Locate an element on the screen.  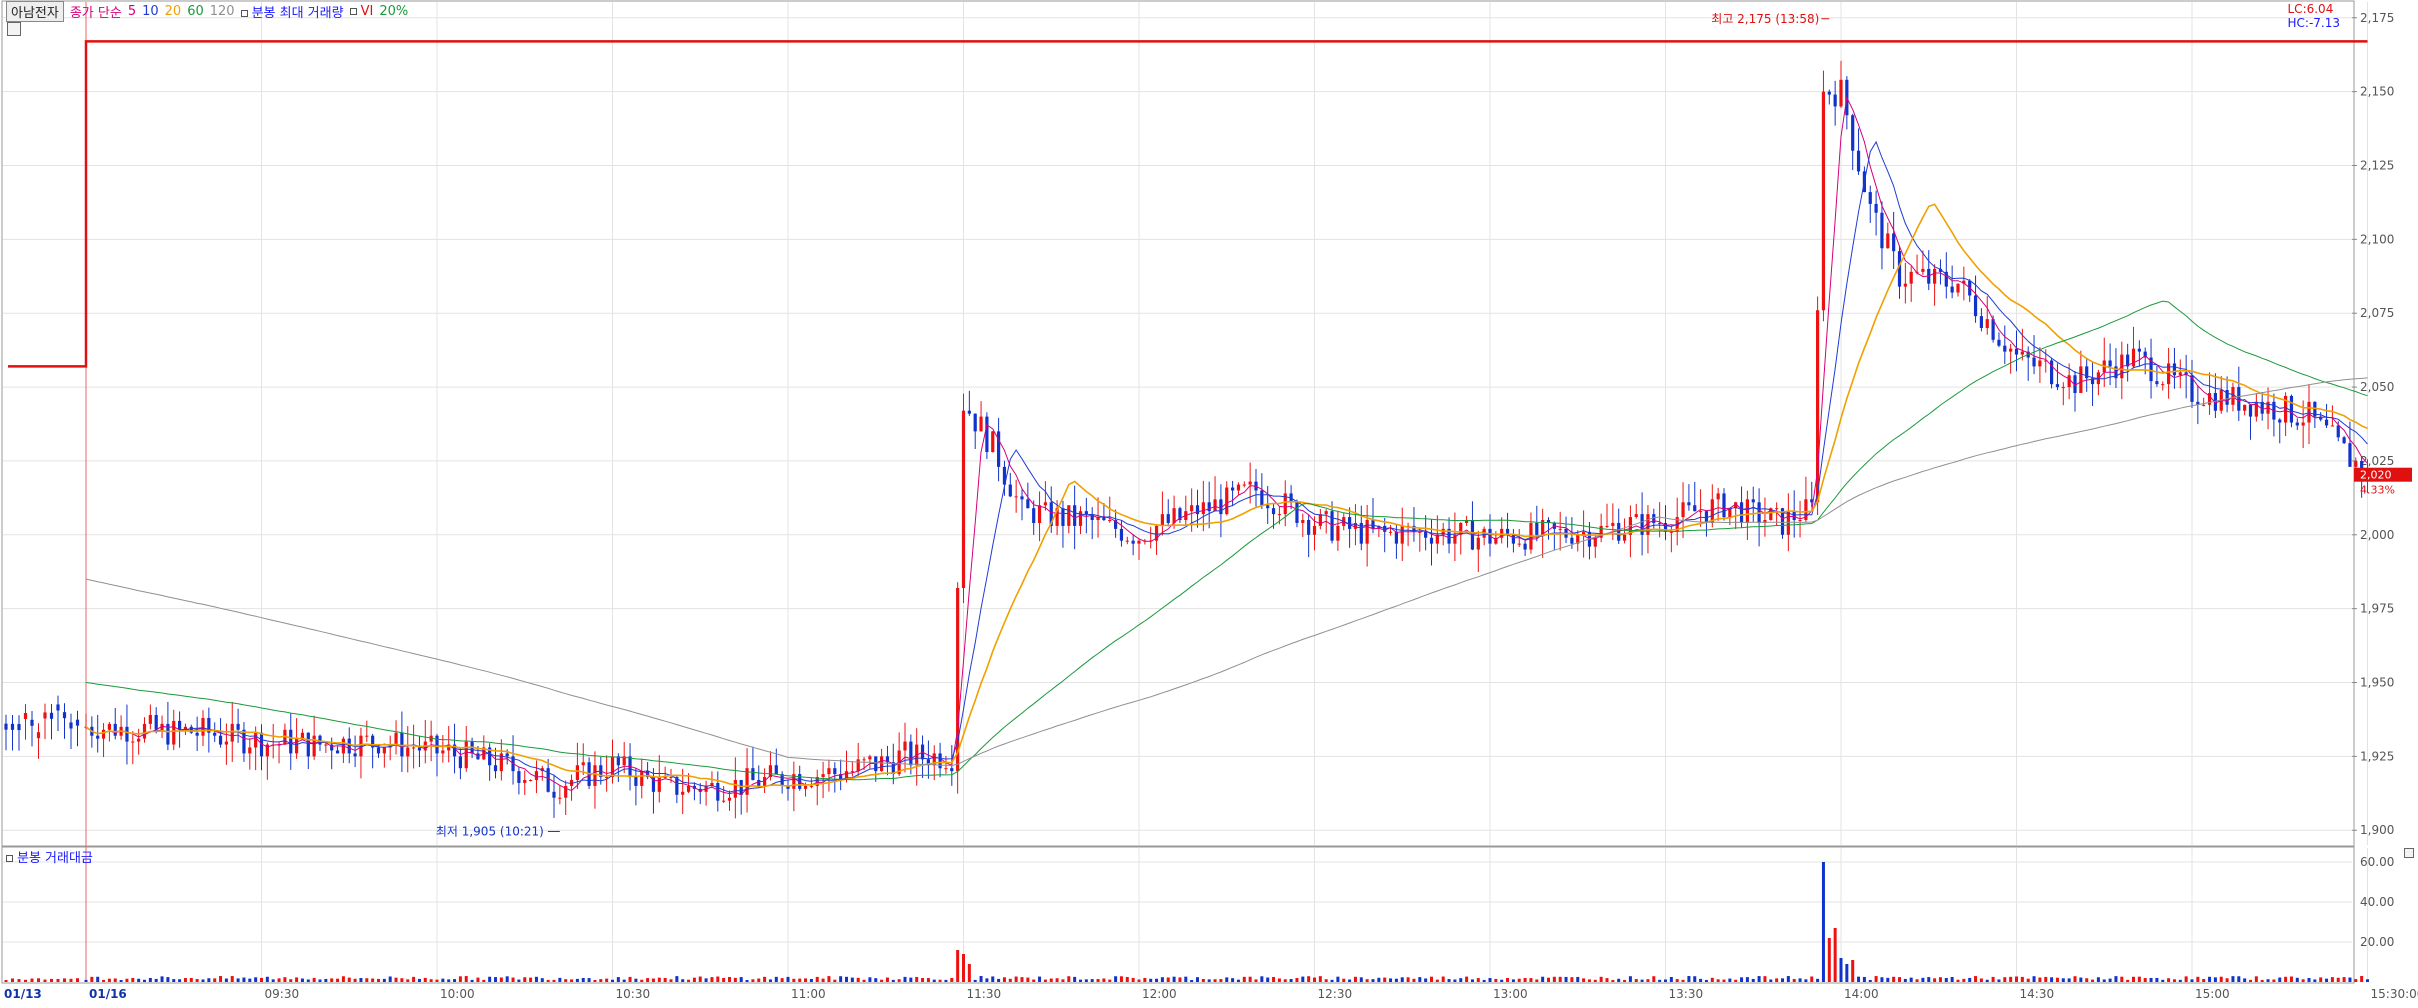
y-tick-label: 2,000 is located at coordinates (2377, 535).